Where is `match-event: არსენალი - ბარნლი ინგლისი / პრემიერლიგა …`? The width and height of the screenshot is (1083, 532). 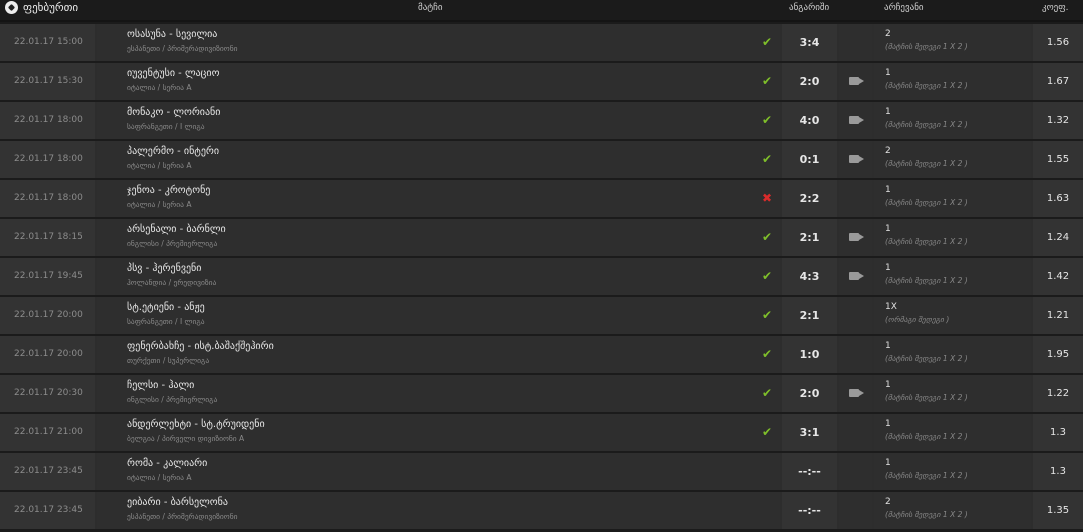 match-event: არსენალი - ბარნლი ინგლისი / პრემიერლიგა … is located at coordinates (438, 237).